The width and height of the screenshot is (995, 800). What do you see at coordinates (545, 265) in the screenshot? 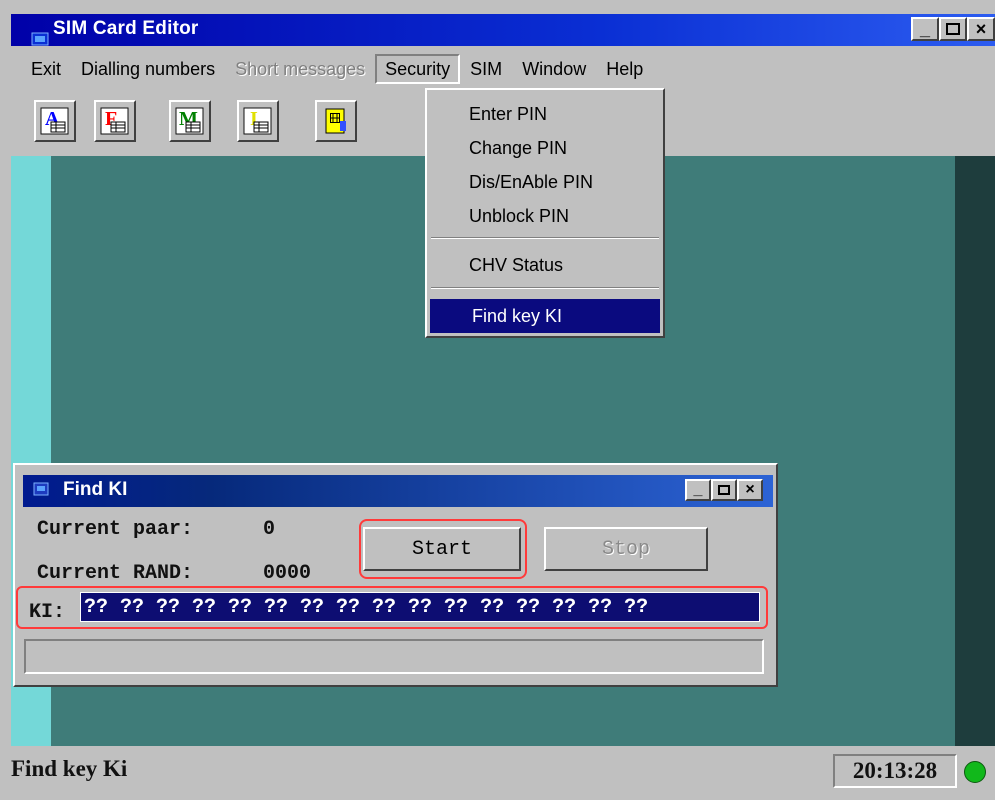
I see `menu-chv-status: CHV Status` at bounding box center [545, 265].